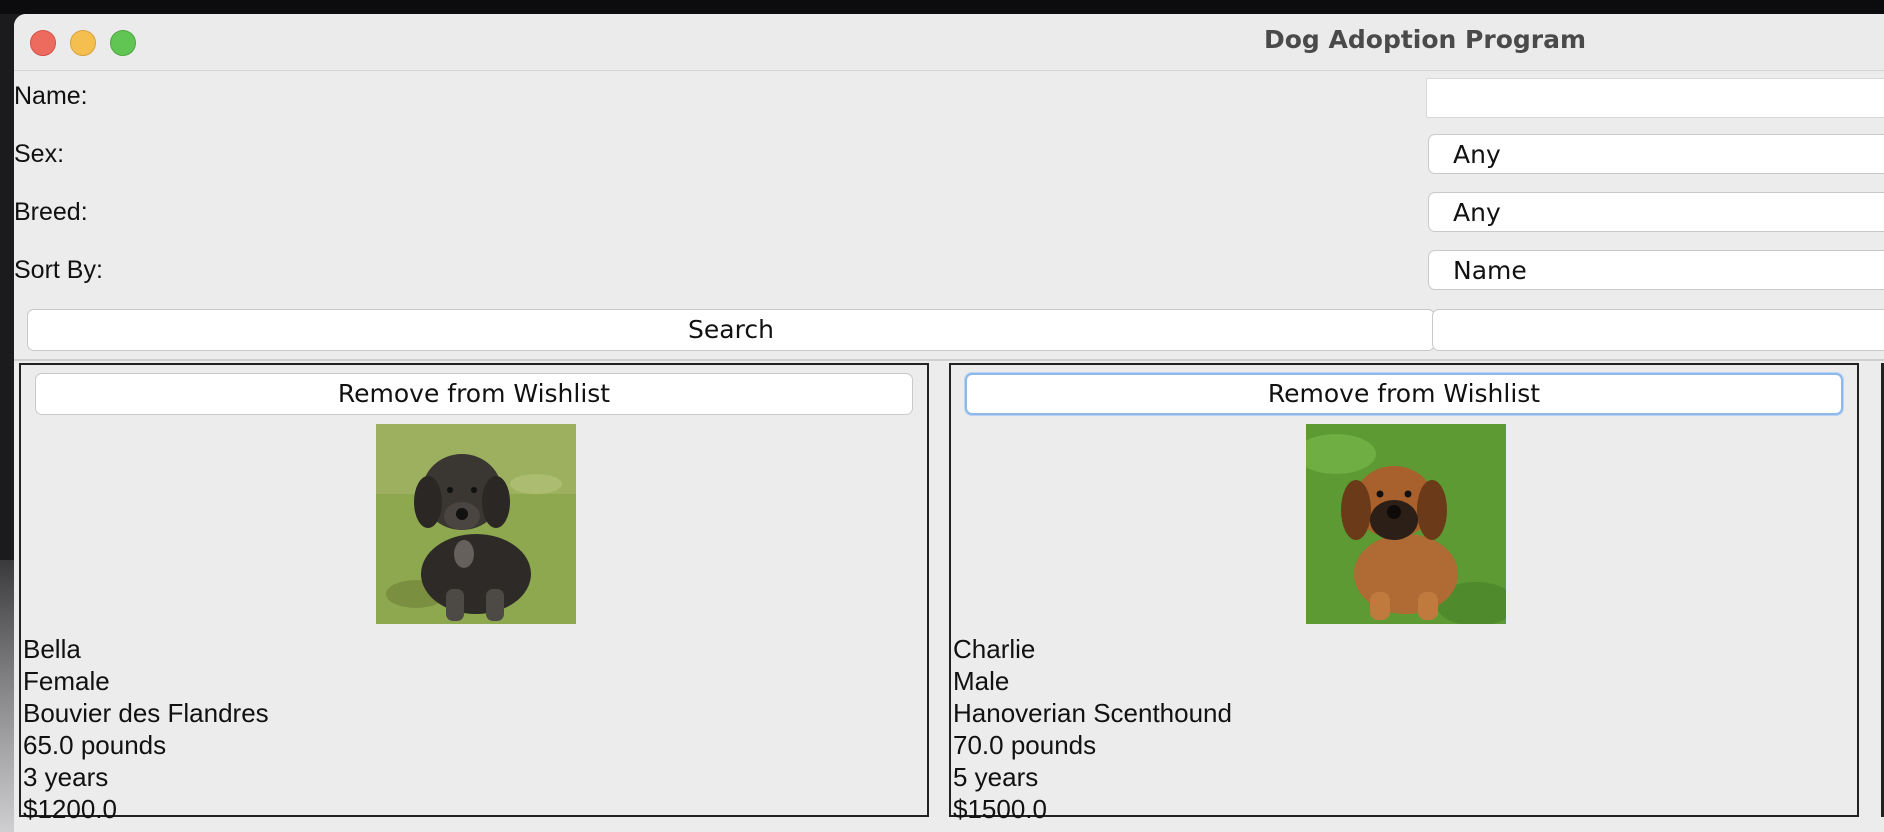 This screenshot has height=832, width=1884. What do you see at coordinates (996, 777) in the screenshot?
I see `dog-age: 5 years` at bounding box center [996, 777].